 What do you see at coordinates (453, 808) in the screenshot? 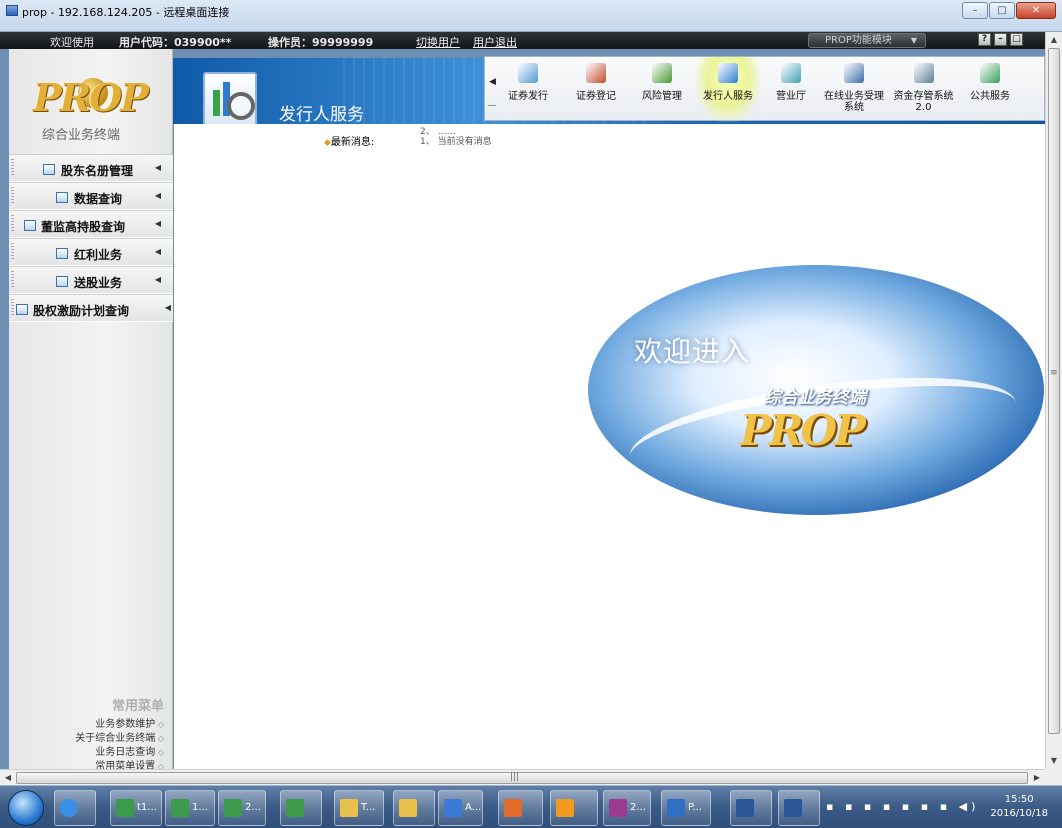
I see `app-icon` at bounding box center [453, 808].